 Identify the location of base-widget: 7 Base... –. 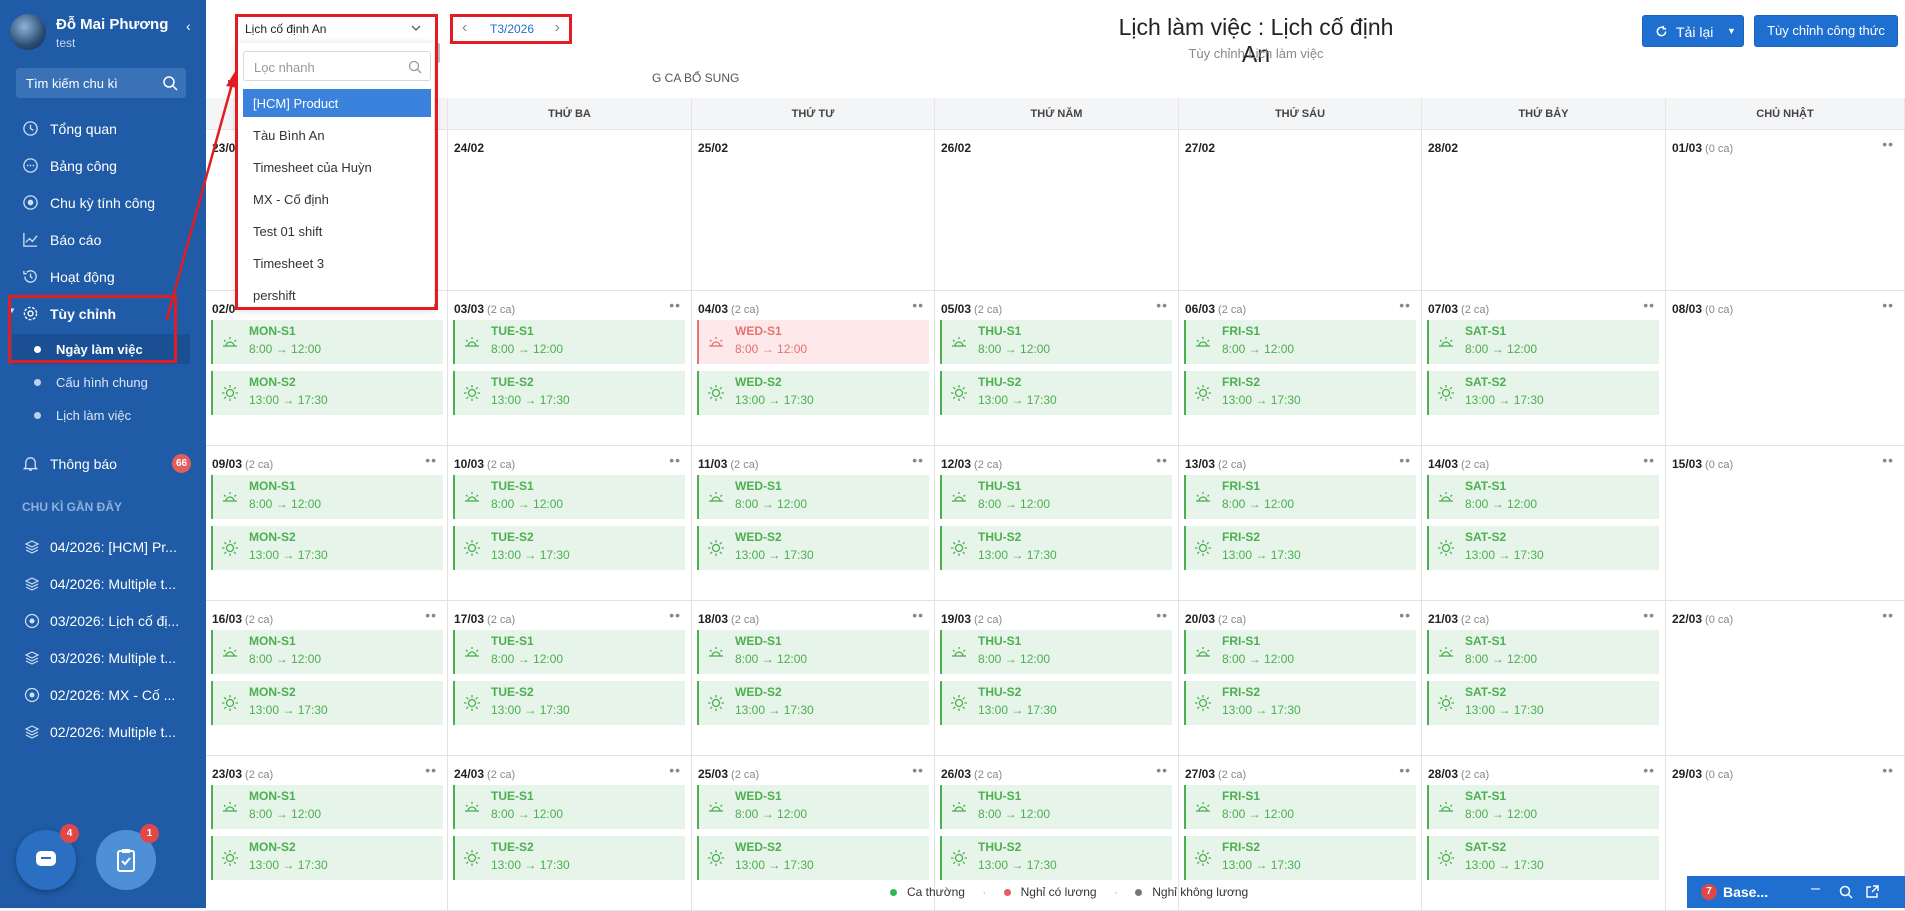
(1796, 892).